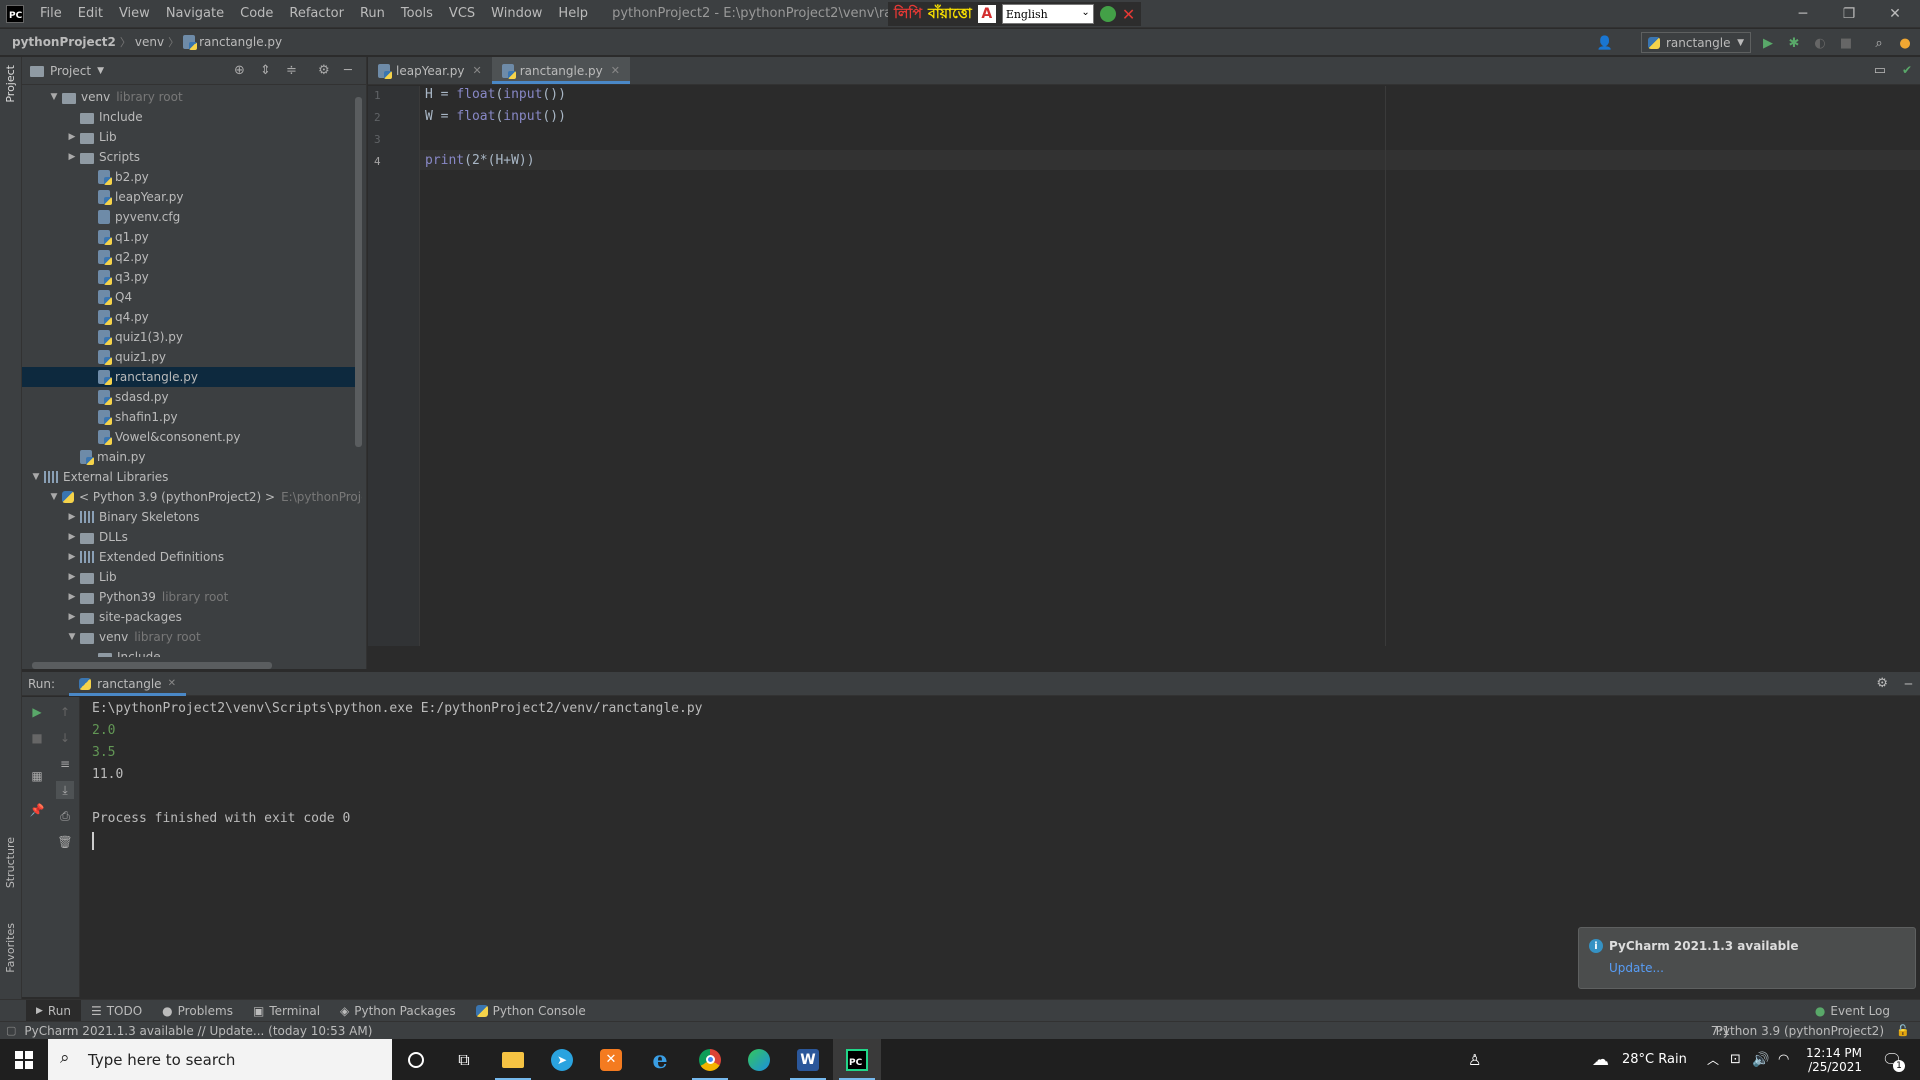 This screenshot has height=1080, width=1920. Describe the element at coordinates (24, 1059) in the screenshot. I see `windows-start-button` at that location.